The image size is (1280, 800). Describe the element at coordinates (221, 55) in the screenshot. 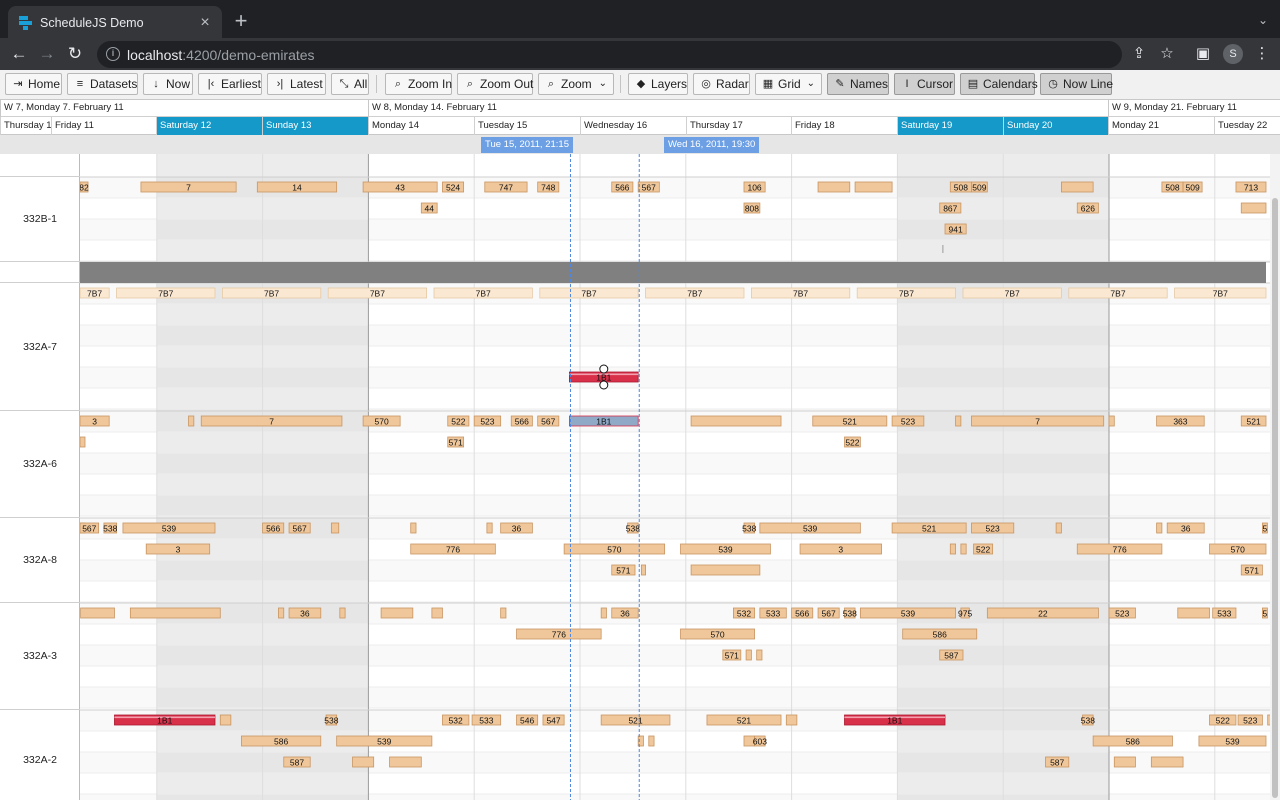

I see `url-text: localhost:4200/demo-emirates` at that location.